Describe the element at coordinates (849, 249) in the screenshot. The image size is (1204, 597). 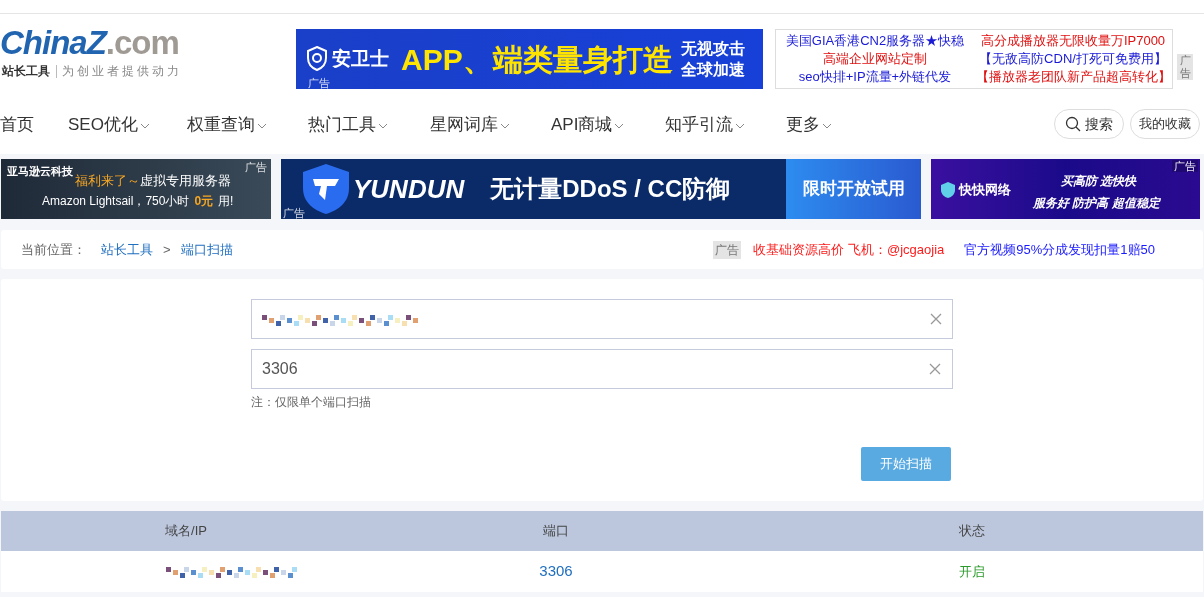
I see `ad-link: 收基础资源高价 飞机：@jcgaojia` at that location.